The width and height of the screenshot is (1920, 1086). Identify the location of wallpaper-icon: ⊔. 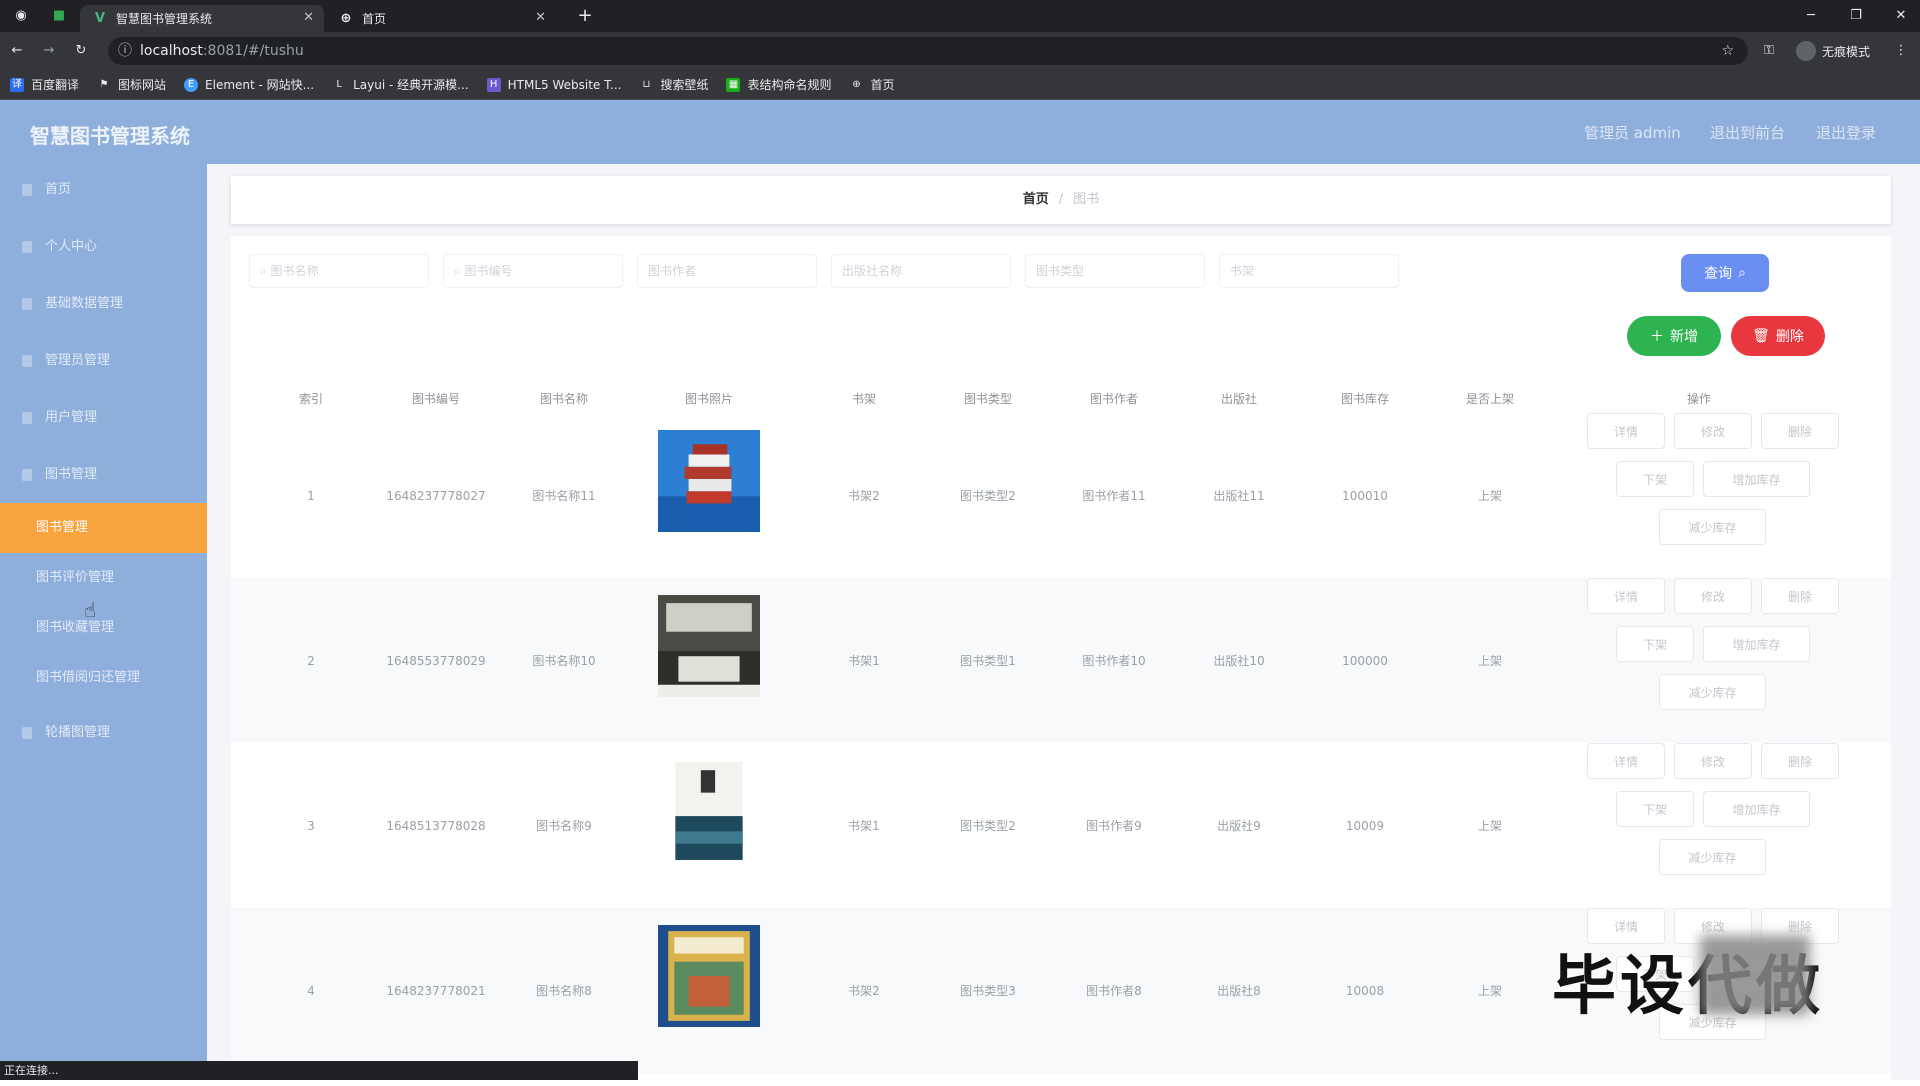
(646, 84).